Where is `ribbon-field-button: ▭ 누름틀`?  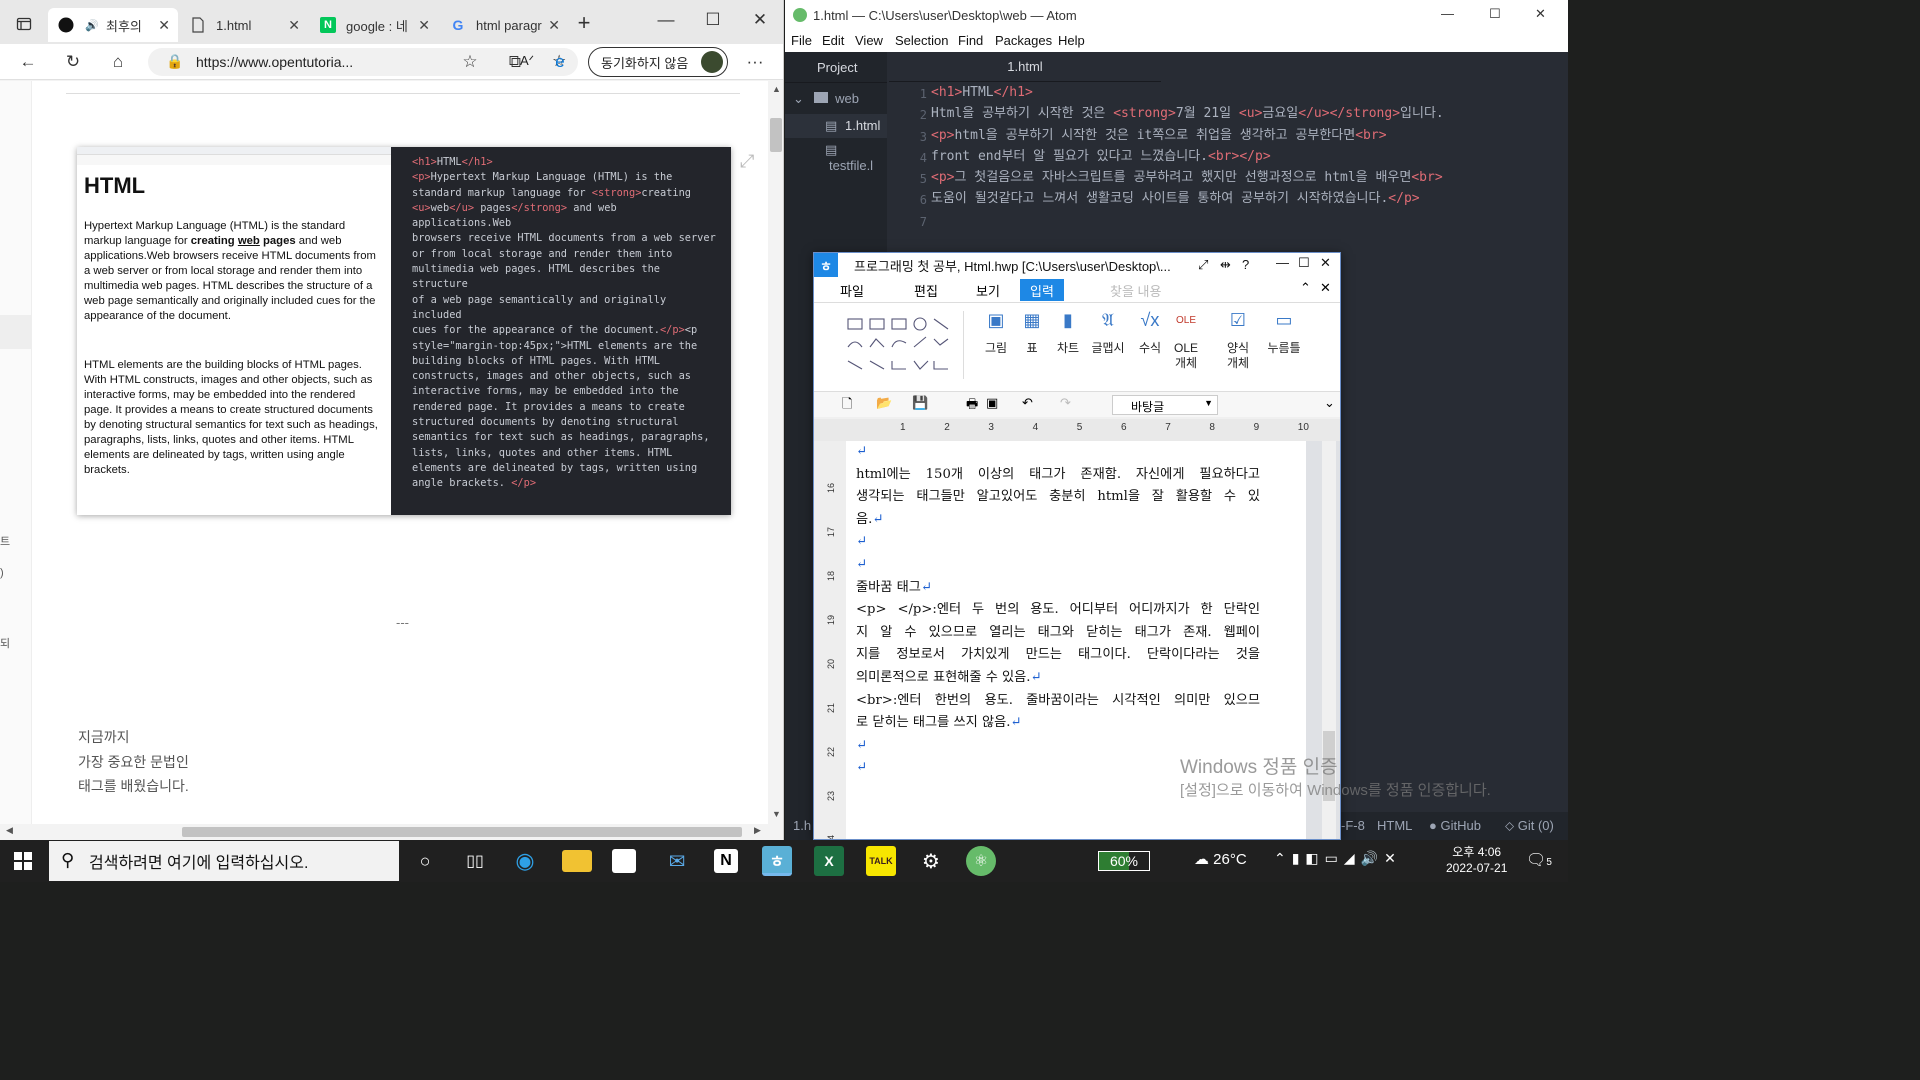 ribbon-field-button: ▭ 누름틀 is located at coordinates (1284, 333).